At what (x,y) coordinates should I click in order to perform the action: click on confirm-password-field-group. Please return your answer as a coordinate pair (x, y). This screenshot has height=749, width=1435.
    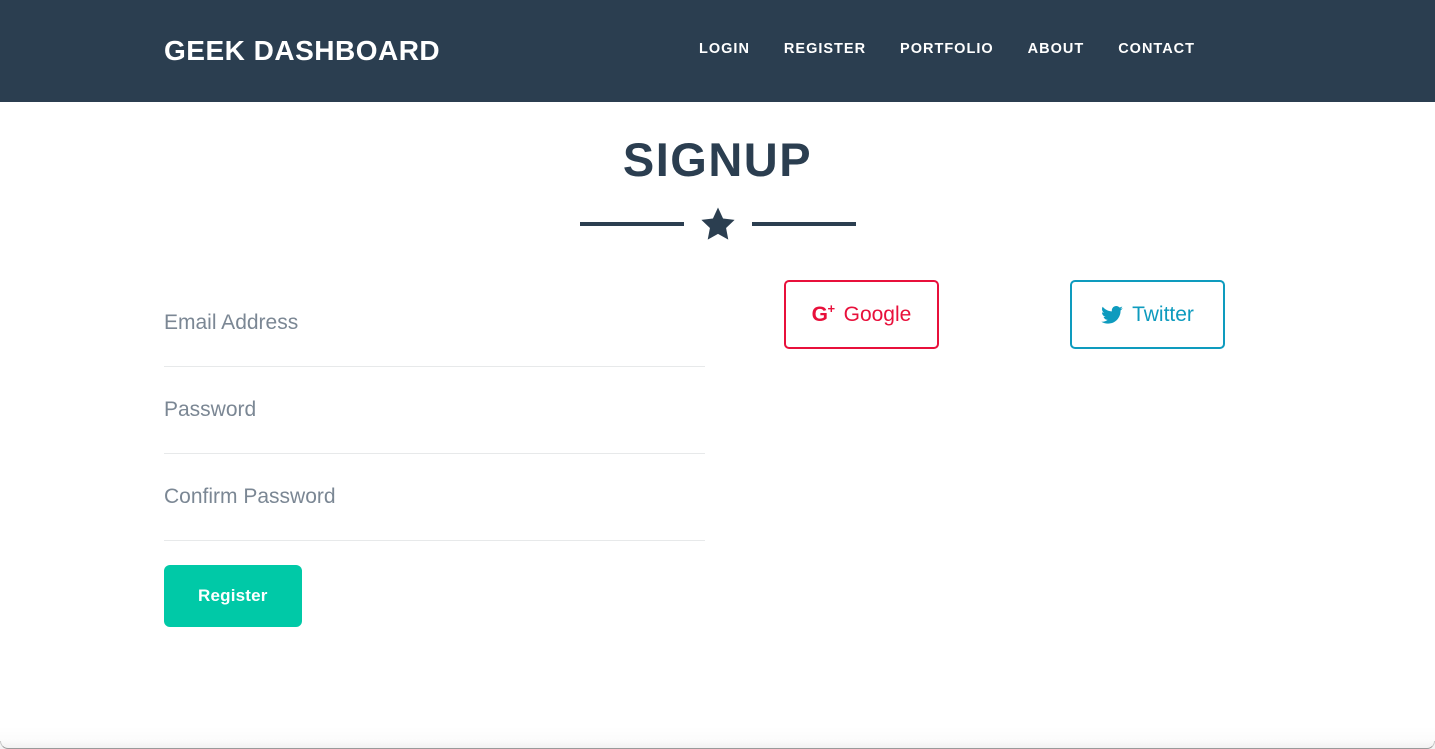
    Looking at the image, I should click on (434, 497).